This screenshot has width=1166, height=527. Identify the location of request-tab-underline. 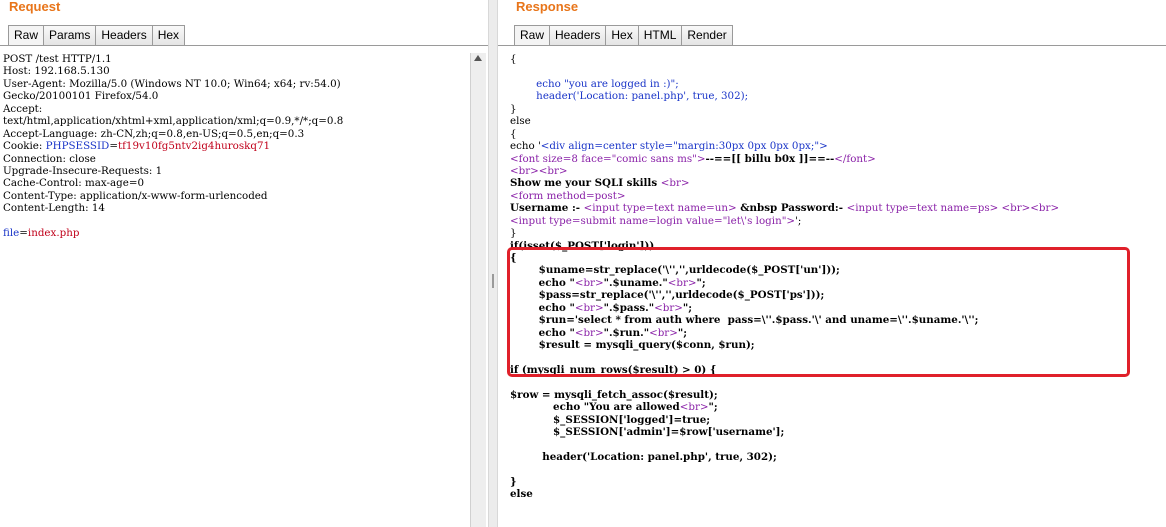
(244, 45).